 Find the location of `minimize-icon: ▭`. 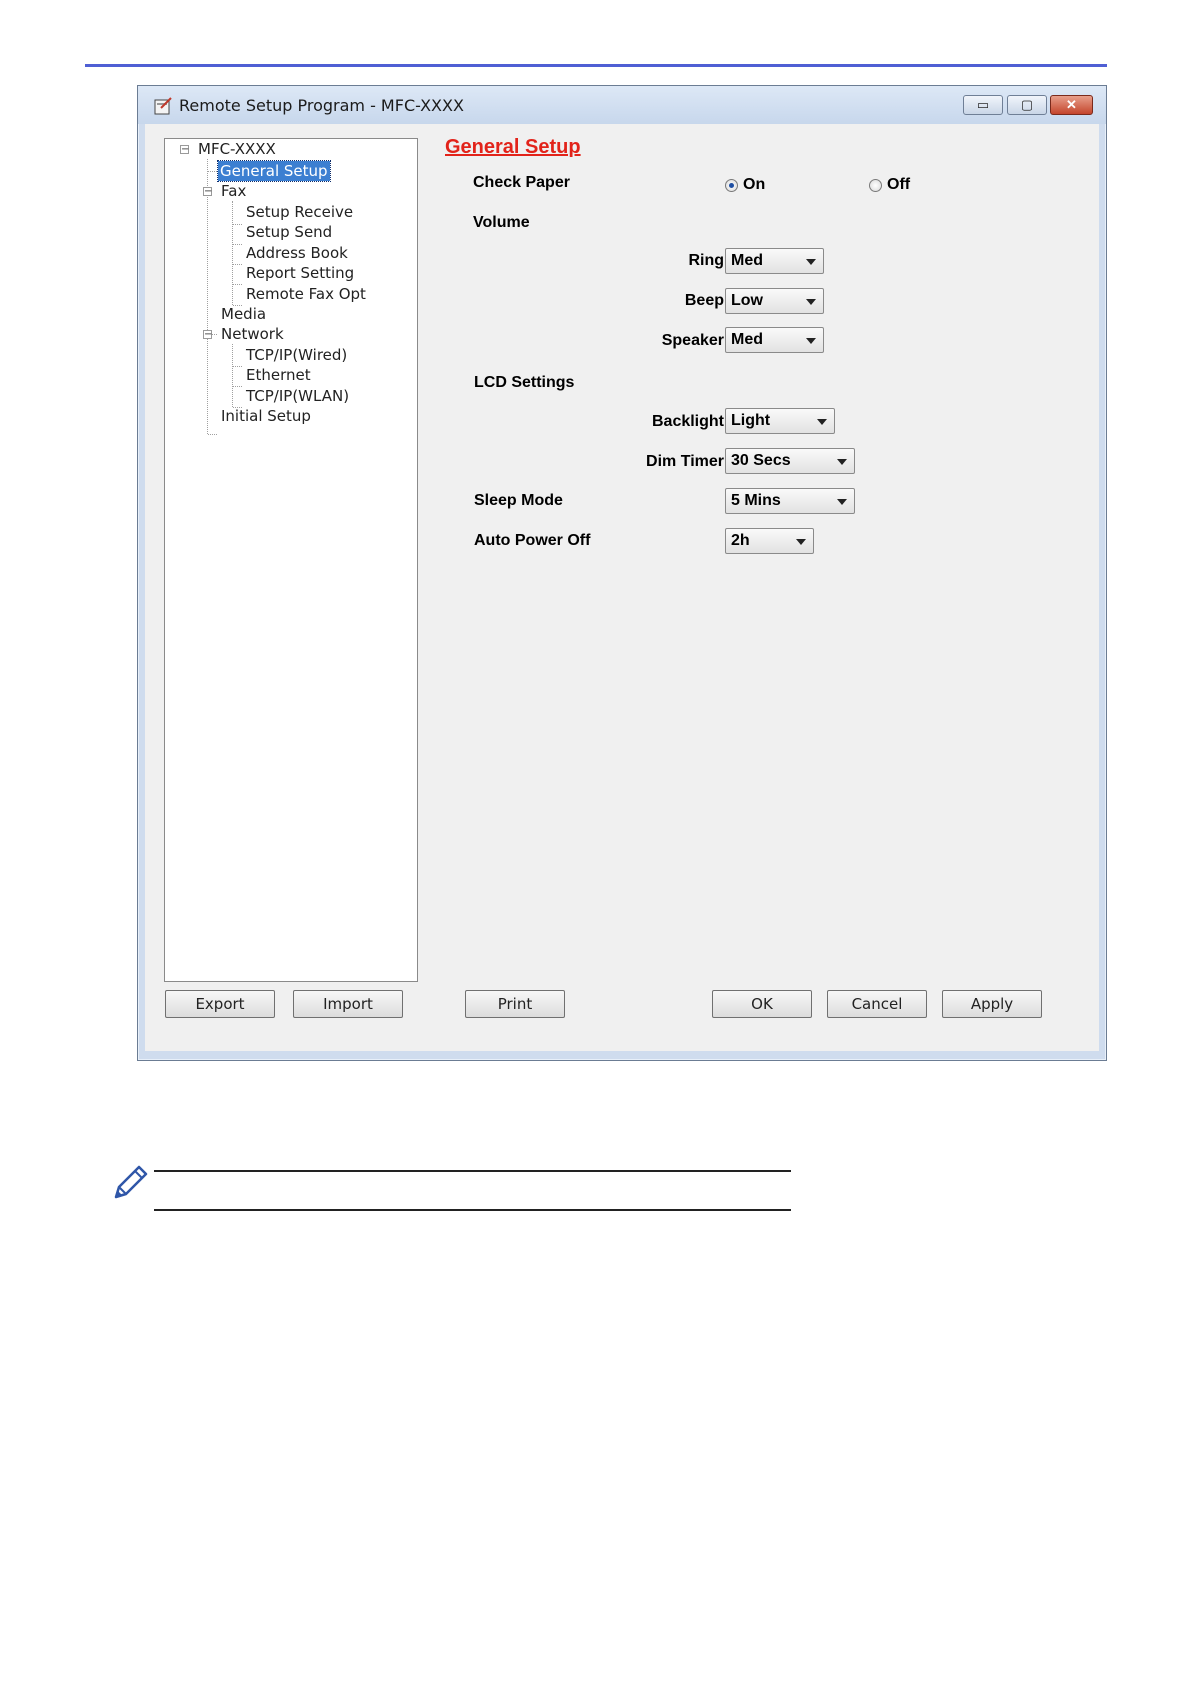

minimize-icon: ▭ is located at coordinates (983, 104).